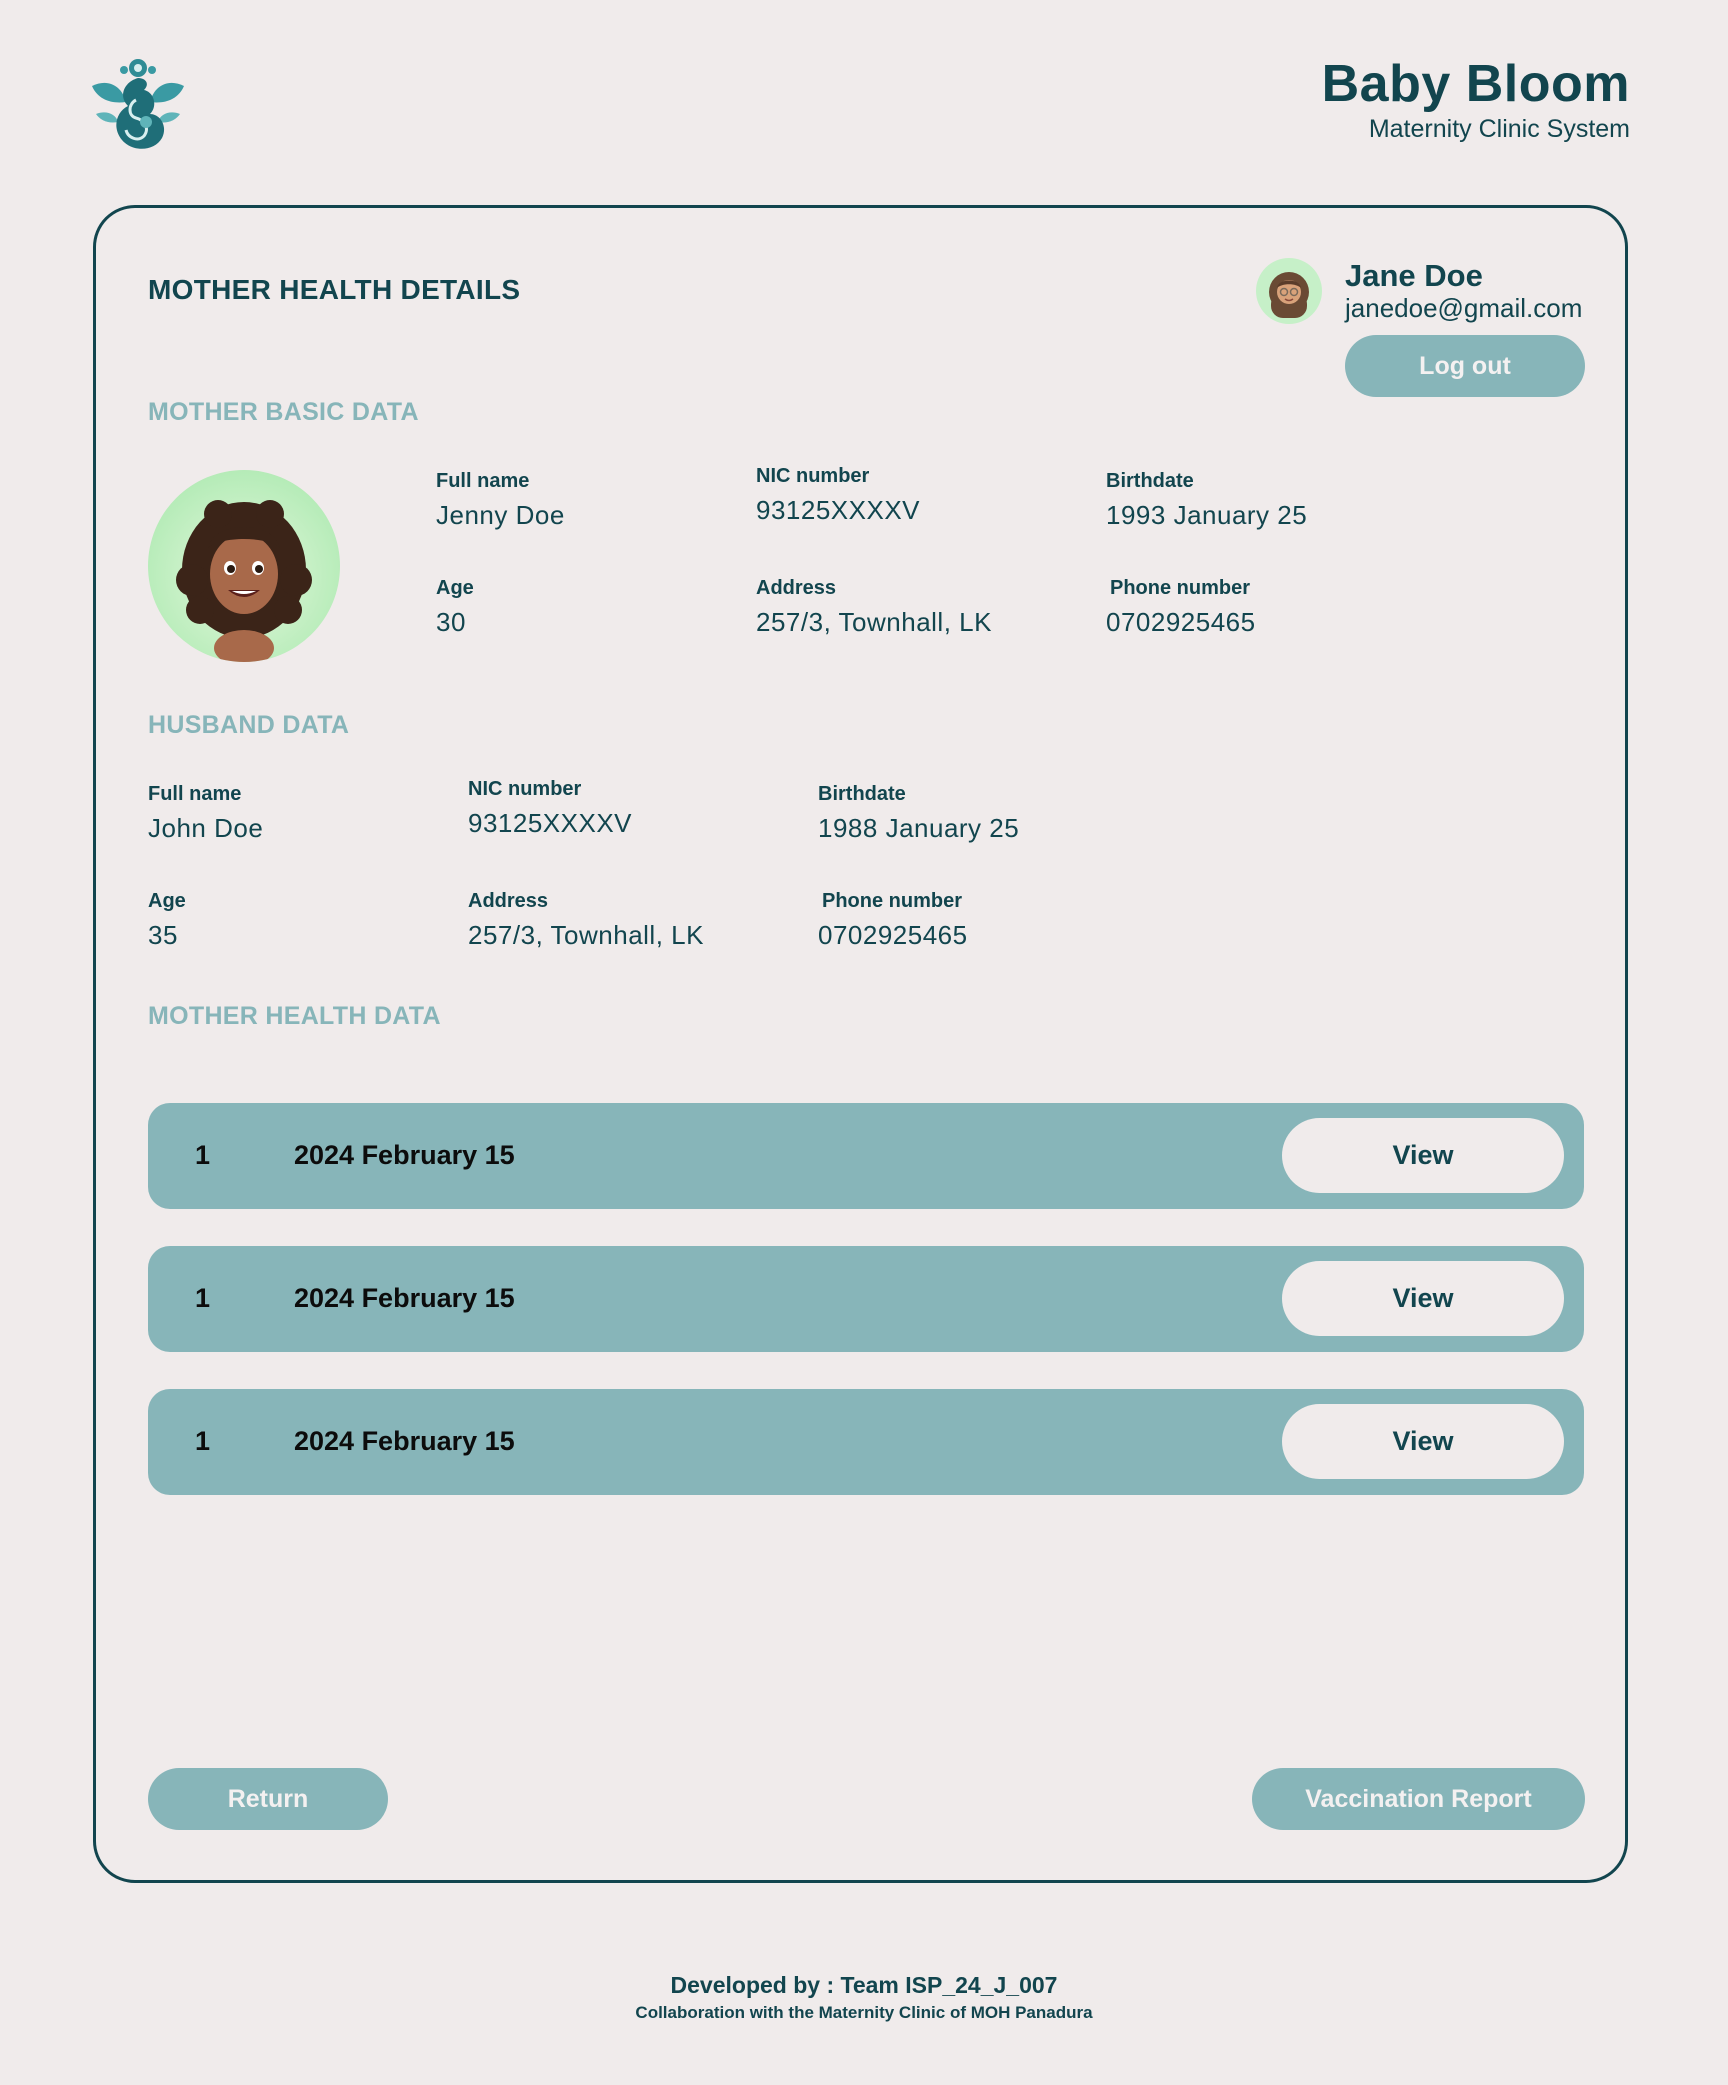 This screenshot has width=1728, height=2085. I want to click on user-avatar-icon, so click(1289, 291).